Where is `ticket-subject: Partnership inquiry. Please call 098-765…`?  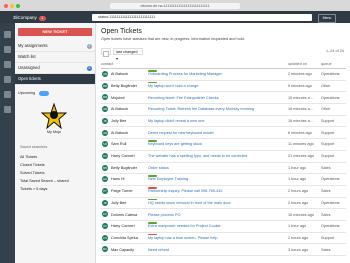 ticket-subject: Partnership inquiry. Please call 098-765… is located at coordinates (213, 191).